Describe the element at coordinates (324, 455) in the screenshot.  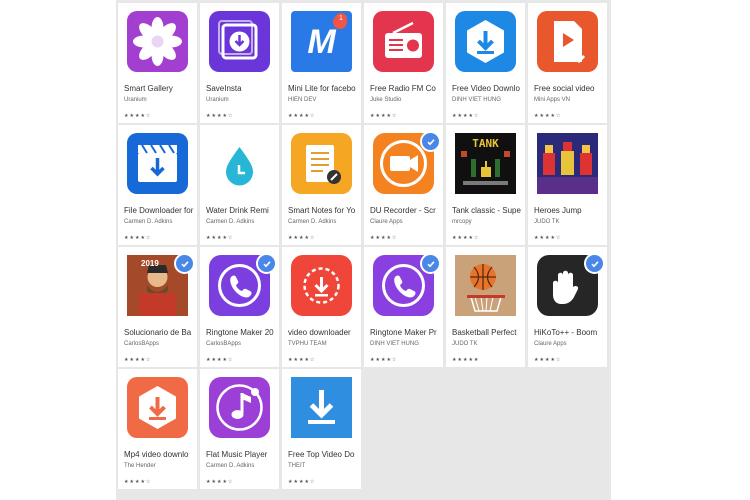
I see `app-title: Free Top Video Do` at that location.